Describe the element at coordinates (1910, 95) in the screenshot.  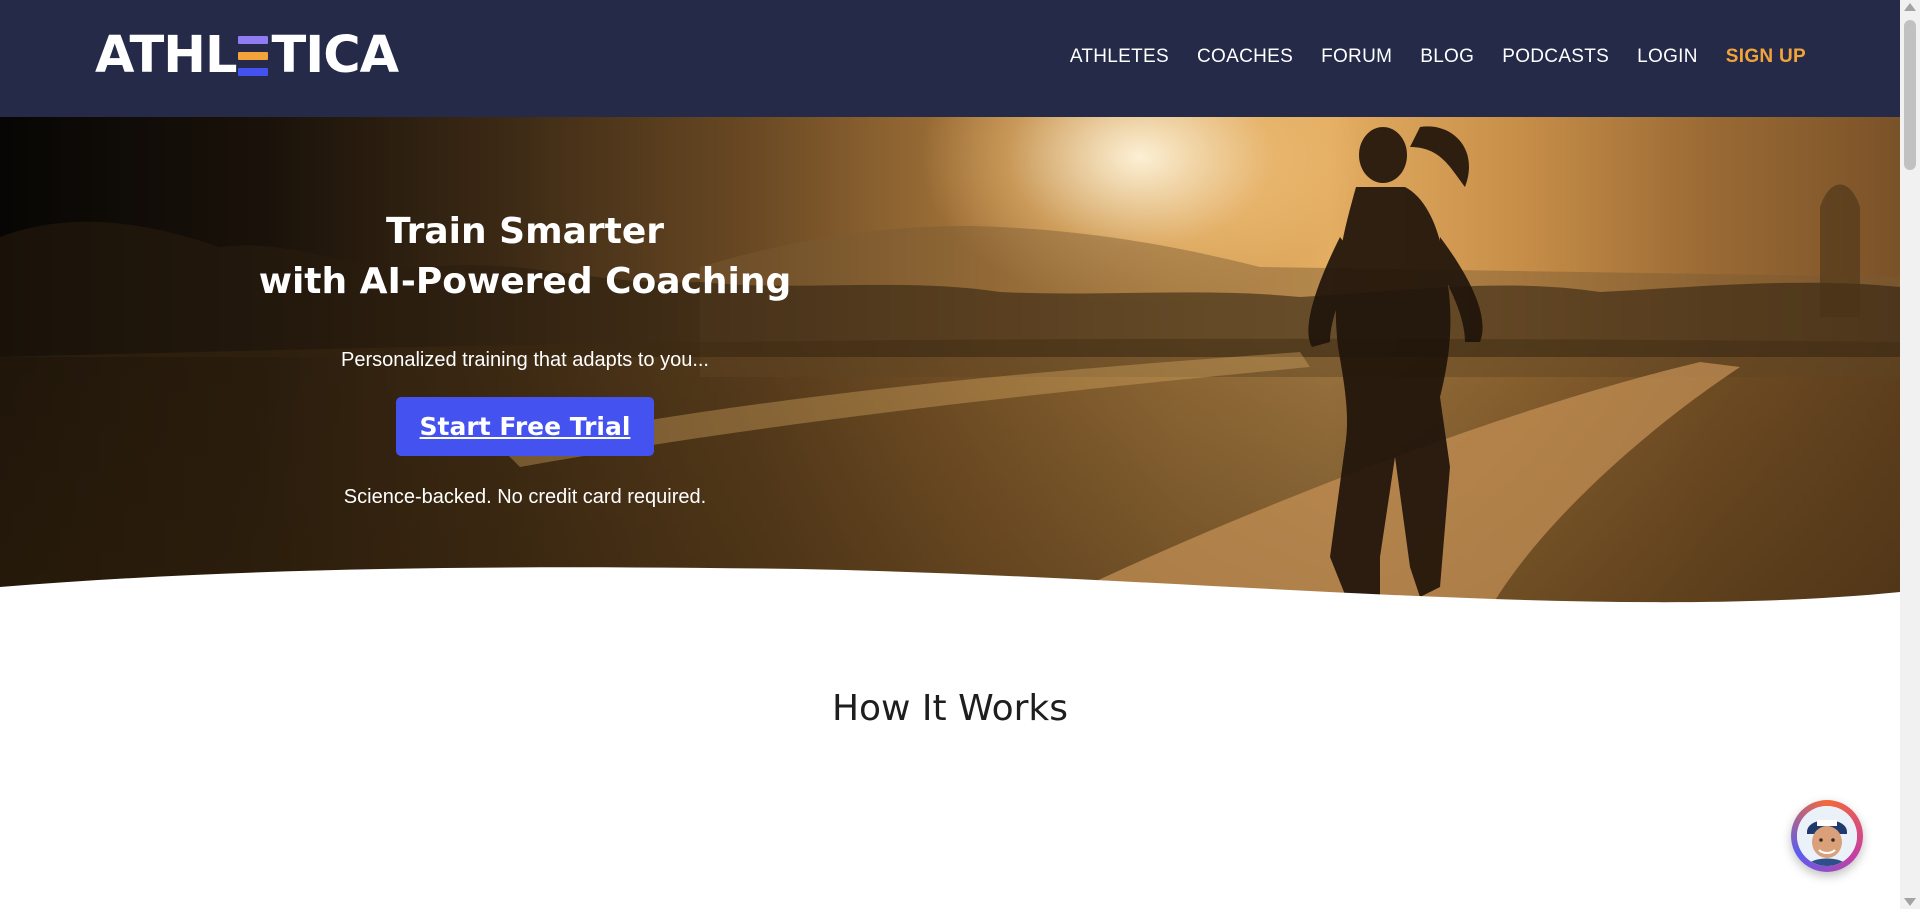
I see `scrollbar-thumb` at that location.